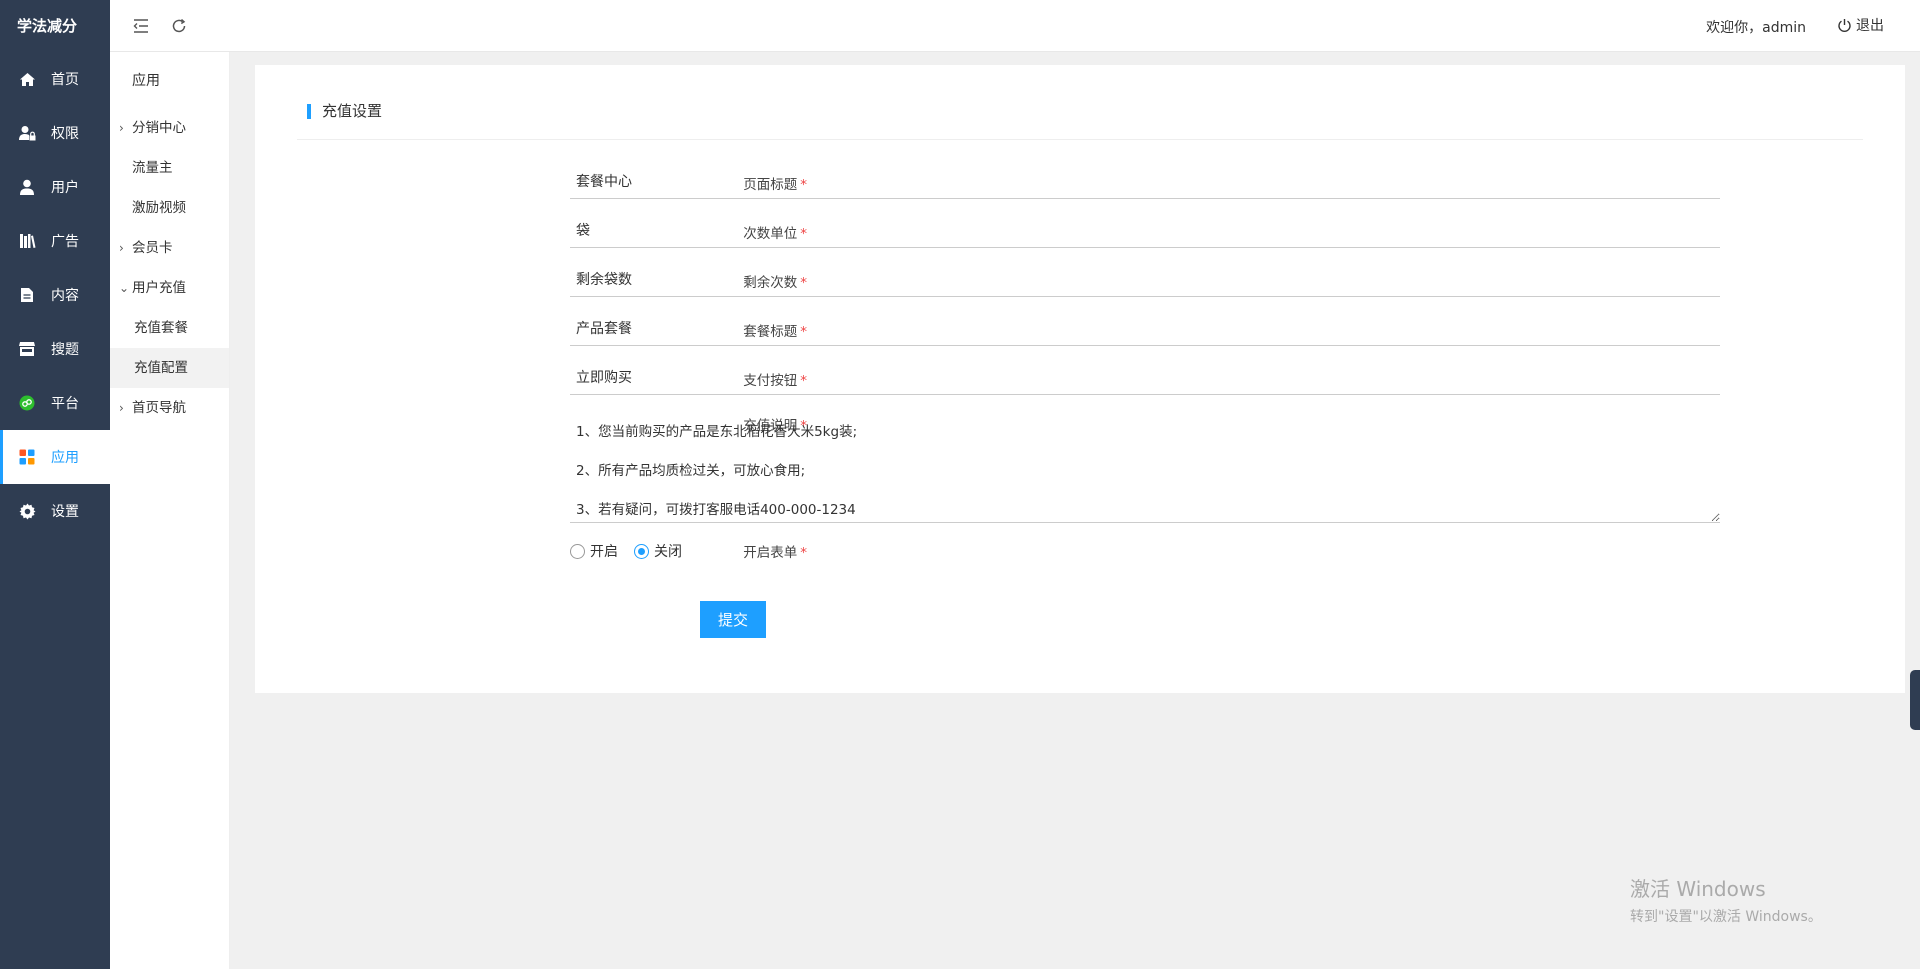 The width and height of the screenshot is (1920, 969). I want to click on home-icon, so click(27, 79).